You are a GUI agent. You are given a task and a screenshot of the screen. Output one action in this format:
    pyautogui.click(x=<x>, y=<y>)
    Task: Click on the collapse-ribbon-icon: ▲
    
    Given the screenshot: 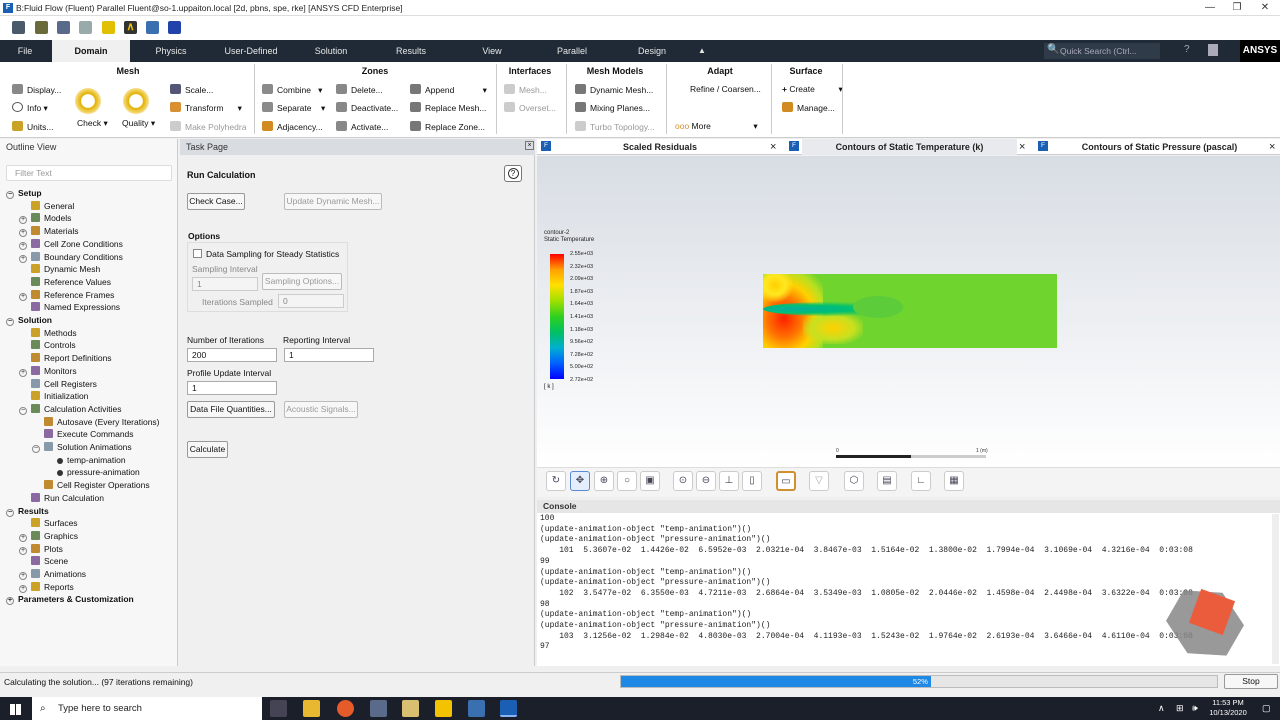 What is the action you would take?
    pyautogui.click(x=702, y=51)
    